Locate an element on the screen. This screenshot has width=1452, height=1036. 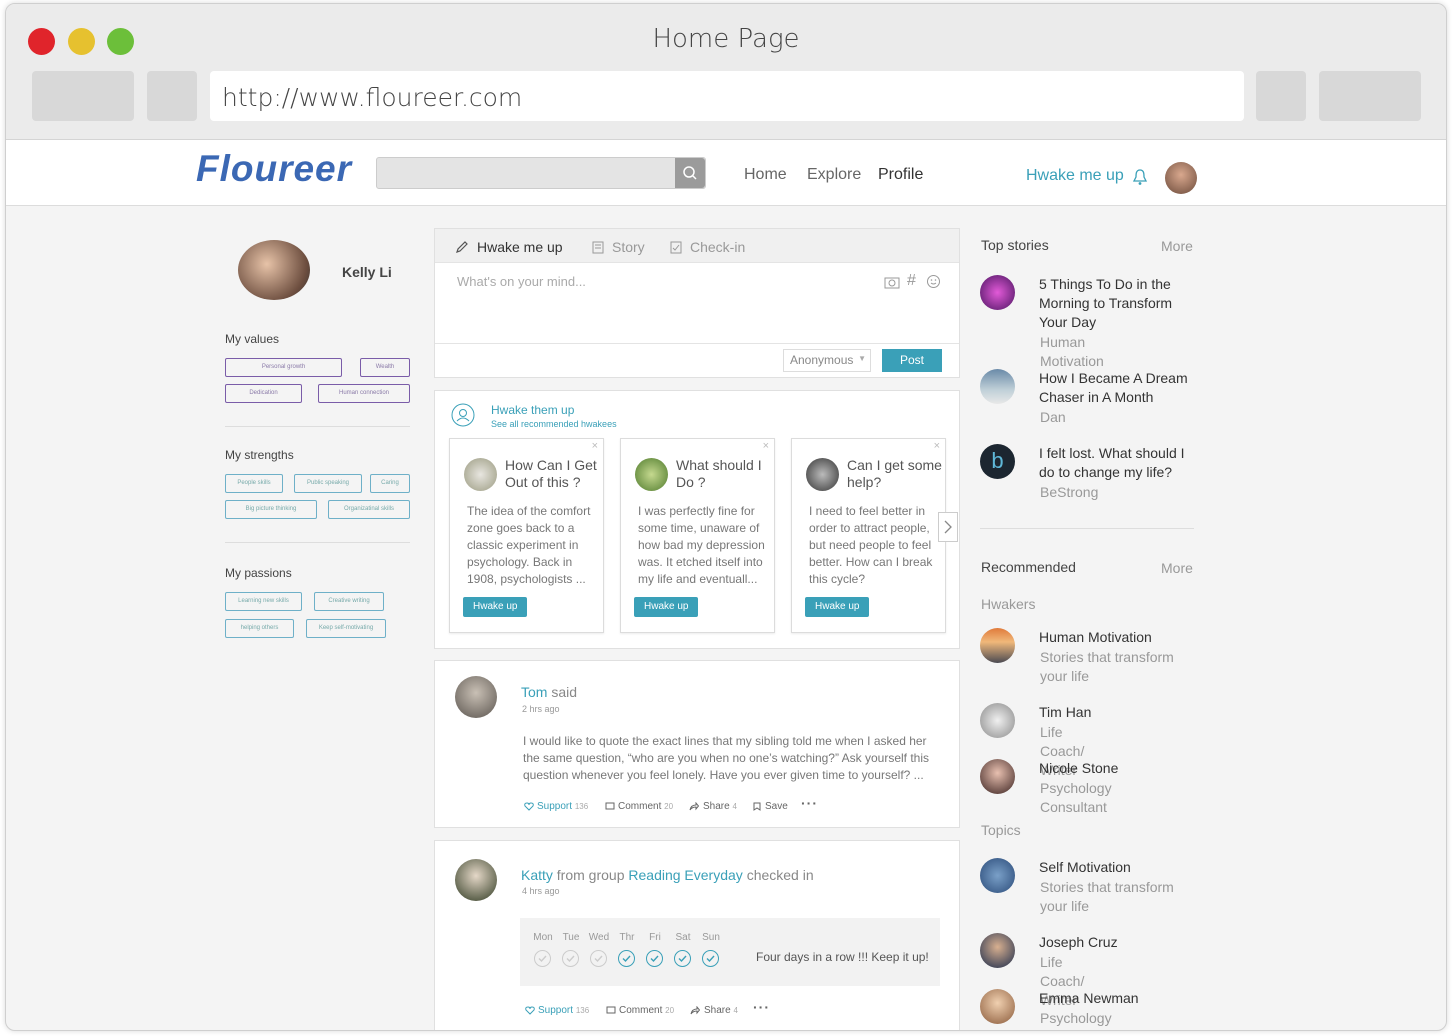
emoji-icon is located at coordinates (933, 281).